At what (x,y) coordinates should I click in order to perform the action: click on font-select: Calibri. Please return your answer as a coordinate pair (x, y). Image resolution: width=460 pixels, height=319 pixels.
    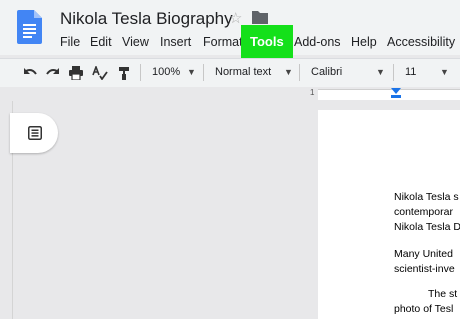
    Looking at the image, I should click on (326, 72).